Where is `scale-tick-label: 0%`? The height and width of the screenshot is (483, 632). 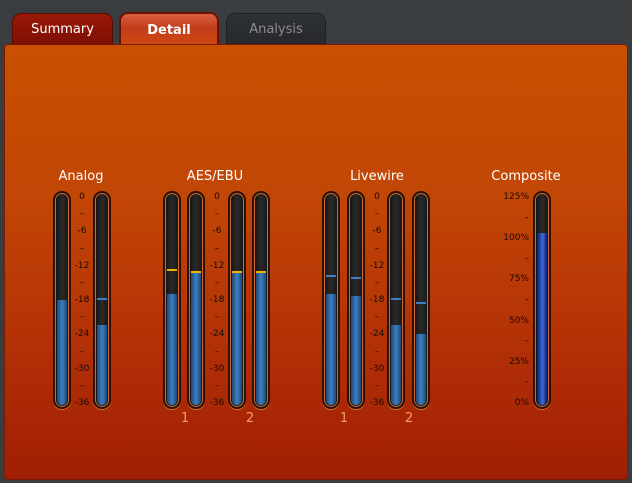 scale-tick-label: 0% is located at coordinates (521, 403).